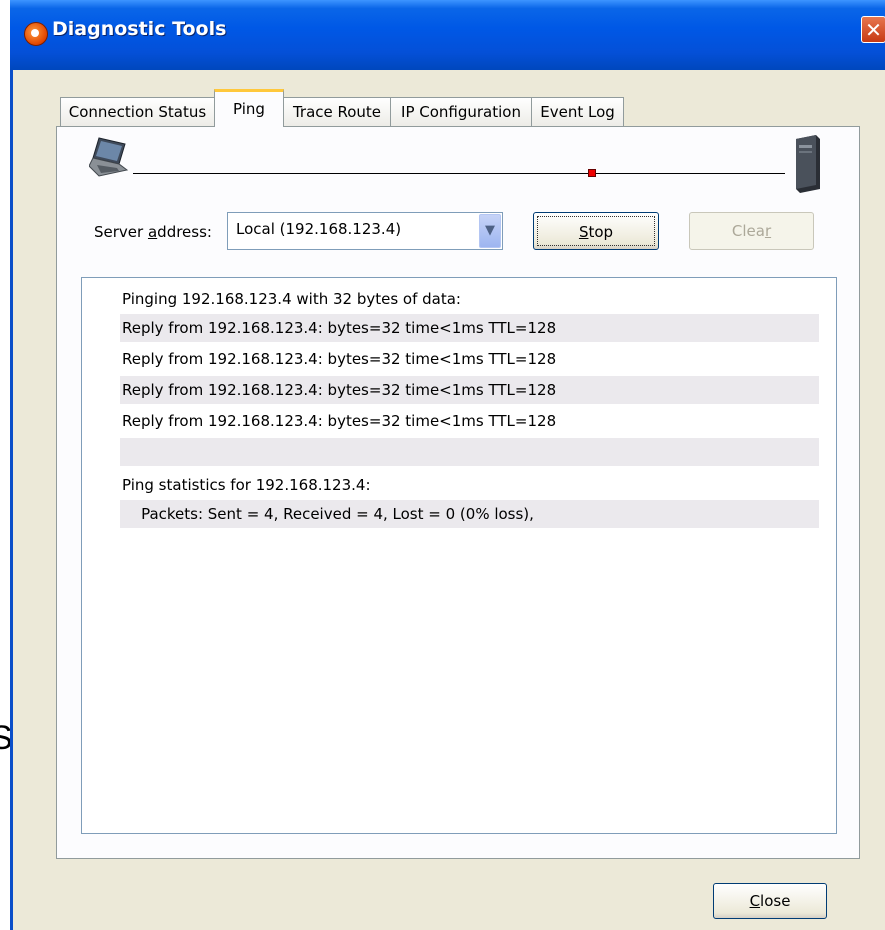 The image size is (885, 930). What do you see at coordinates (755, 901) in the screenshot?
I see `close-accel: C` at bounding box center [755, 901].